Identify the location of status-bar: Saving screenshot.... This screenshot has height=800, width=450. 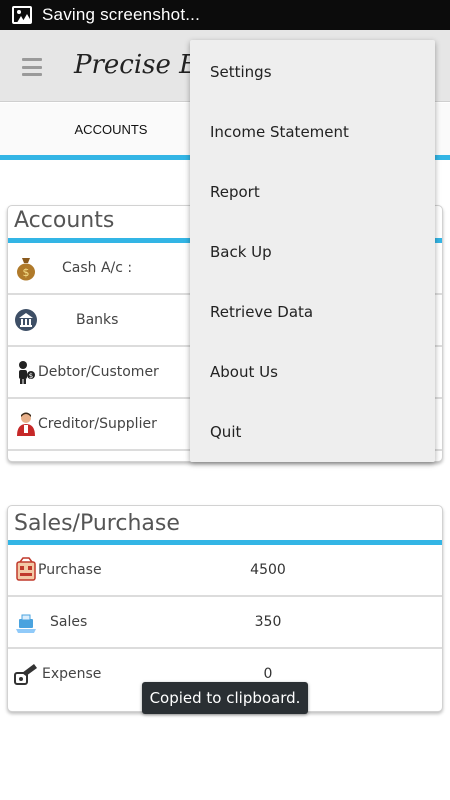
(225, 15).